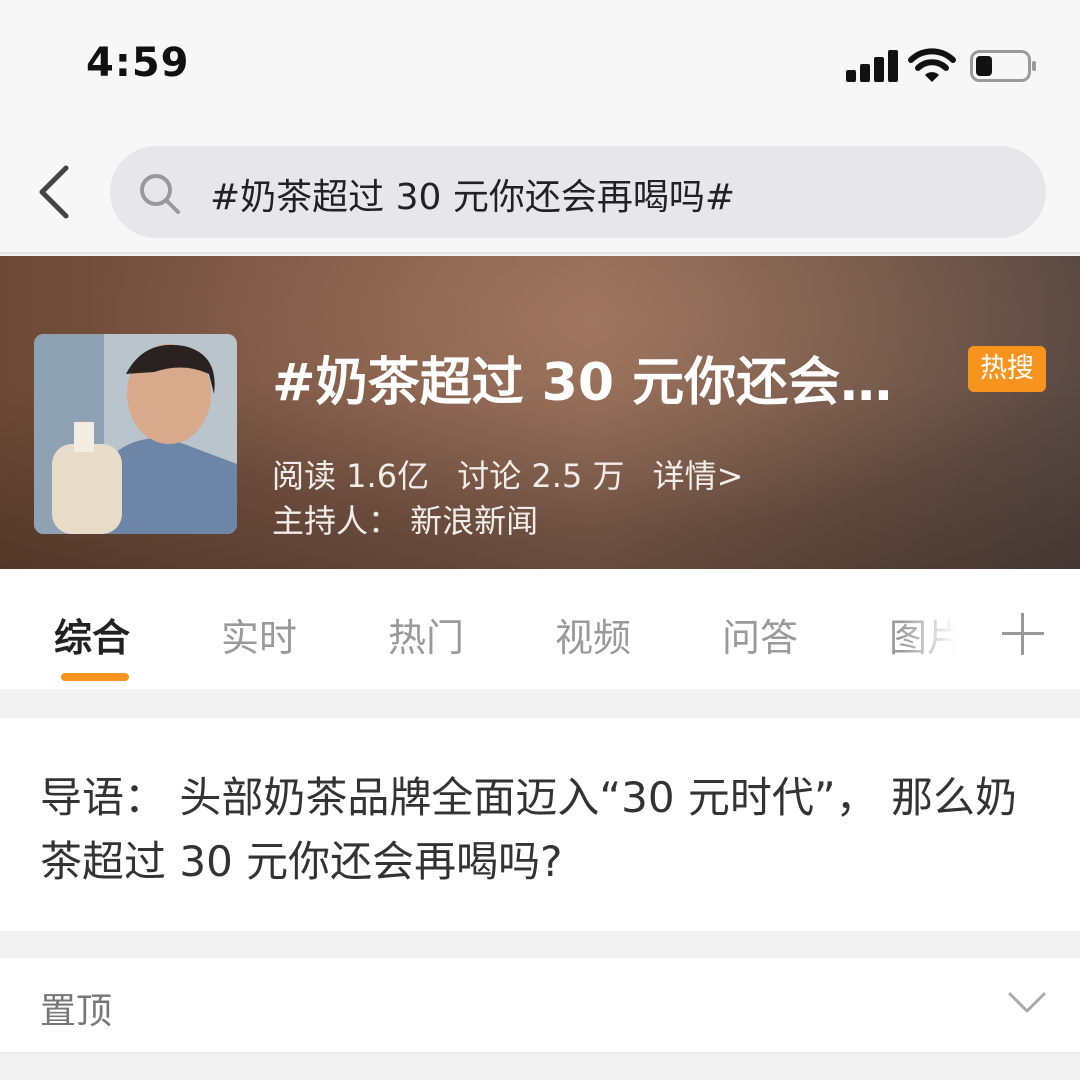 The height and width of the screenshot is (1080, 1080). I want to click on status-bar: 4:59, so click(540, 65).